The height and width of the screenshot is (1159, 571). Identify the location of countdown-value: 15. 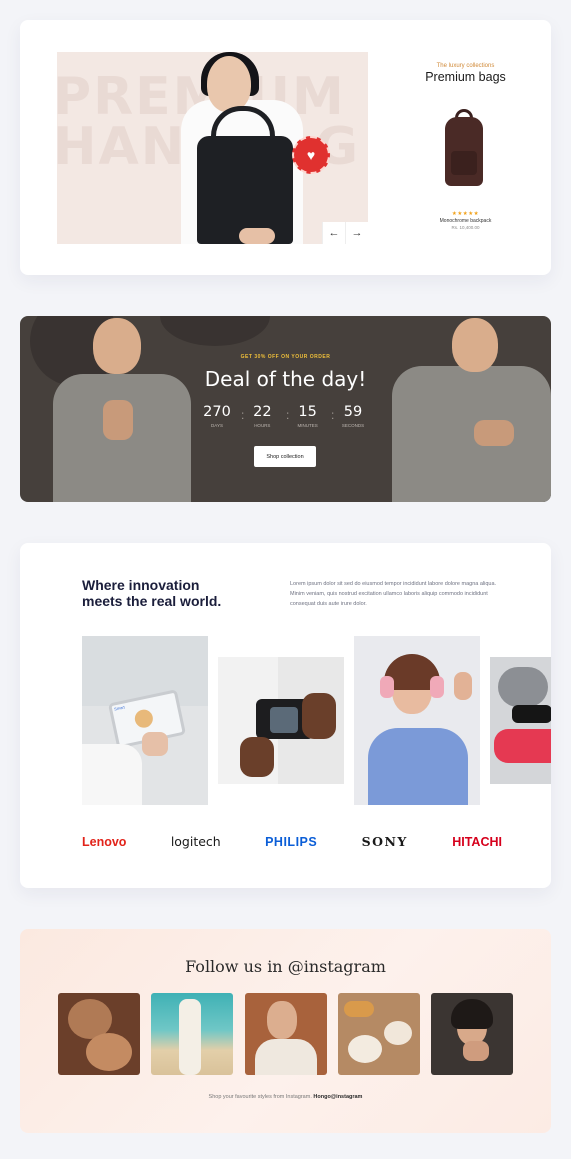
(307, 412).